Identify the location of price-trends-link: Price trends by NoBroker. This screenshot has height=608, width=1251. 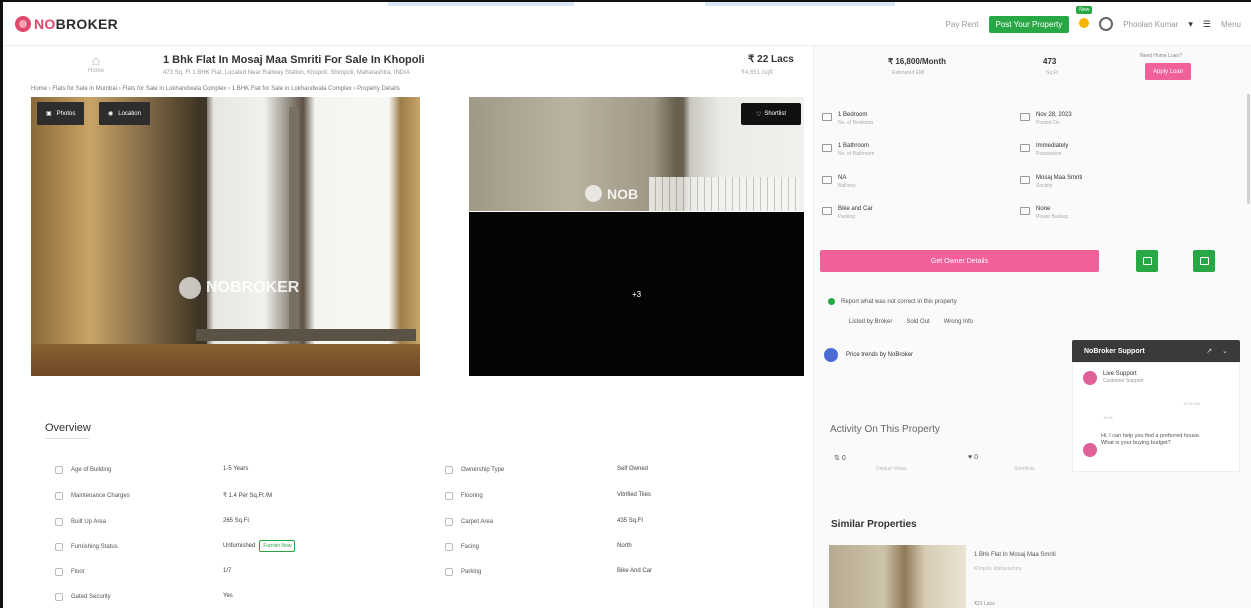
(868, 355).